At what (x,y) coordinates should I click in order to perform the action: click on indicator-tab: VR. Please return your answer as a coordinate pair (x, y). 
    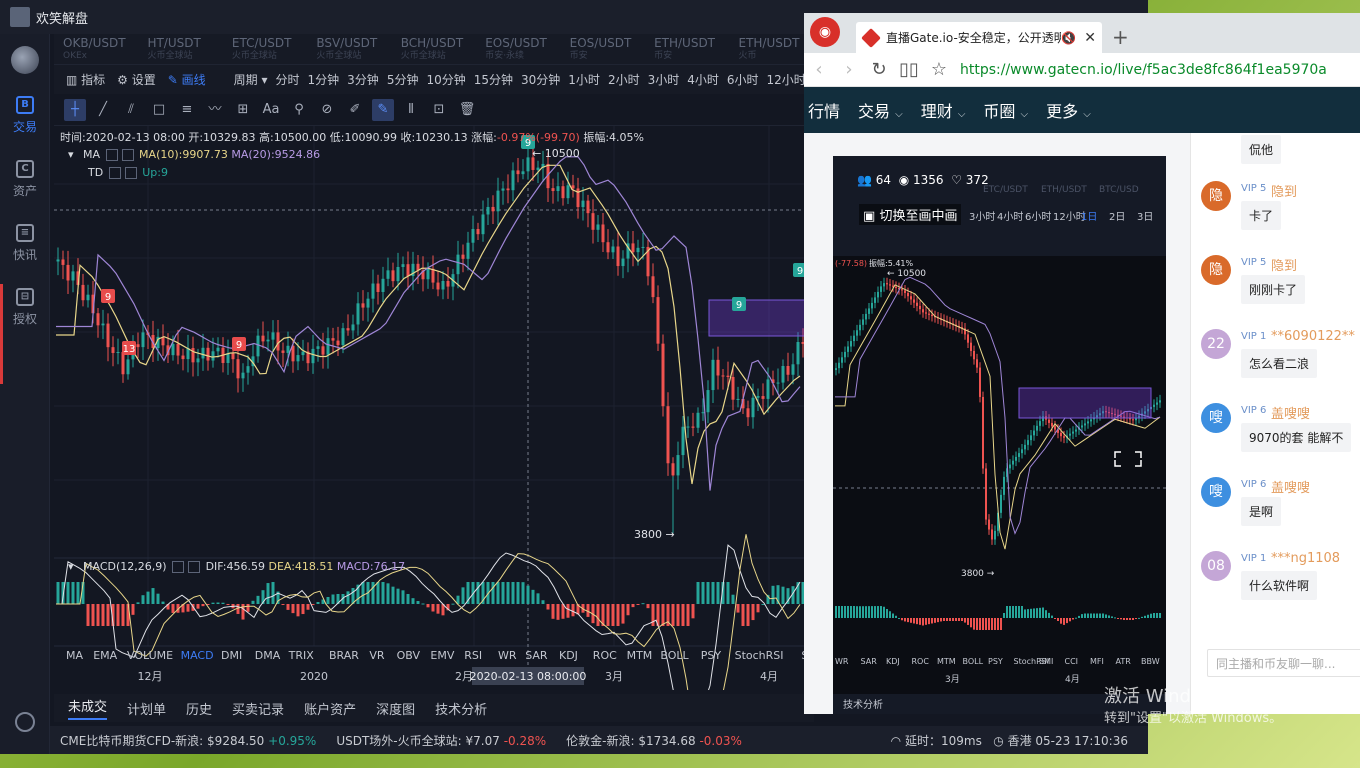
    Looking at the image, I should click on (377, 655).